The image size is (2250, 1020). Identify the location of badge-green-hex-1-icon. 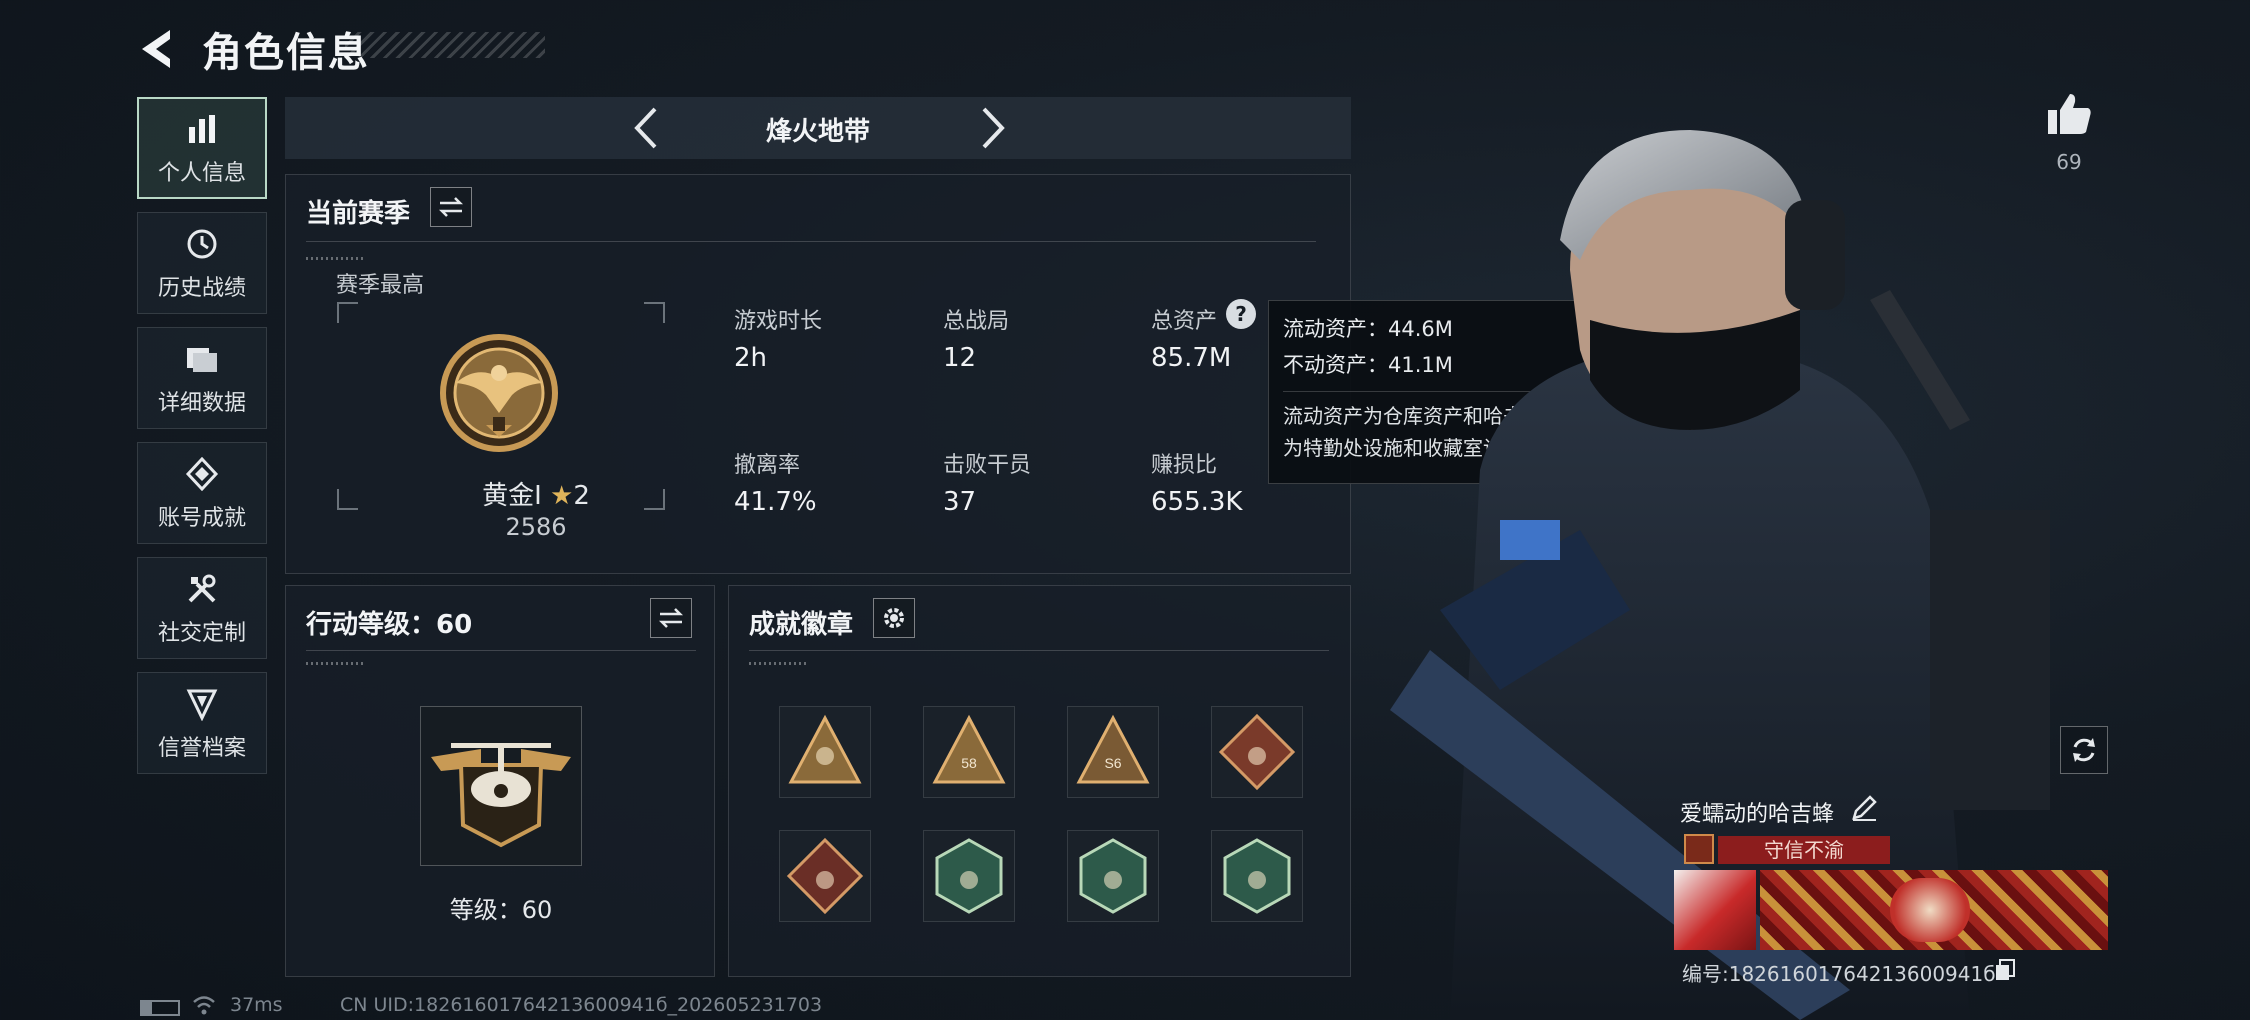
(969, 876).